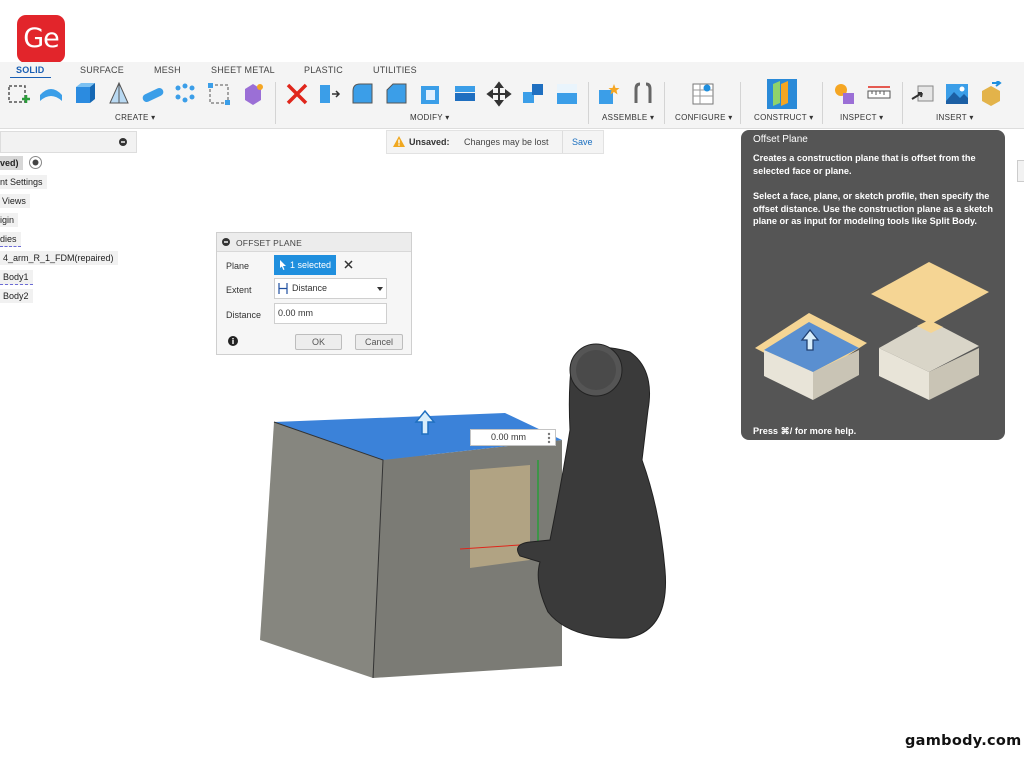 Image resolution: width=1024 pixels, height=760 pixels. What do you see at coordinates (102, 70) in the screenshot?
I see `tab-surface: SURFACE` at bounding box center [102, 70].